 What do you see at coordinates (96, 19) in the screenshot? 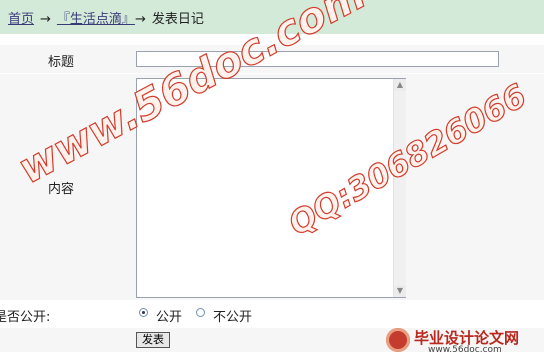
I see `breadcrumb-section-link: 『生活点滴』` at bounding box center [96, 19].